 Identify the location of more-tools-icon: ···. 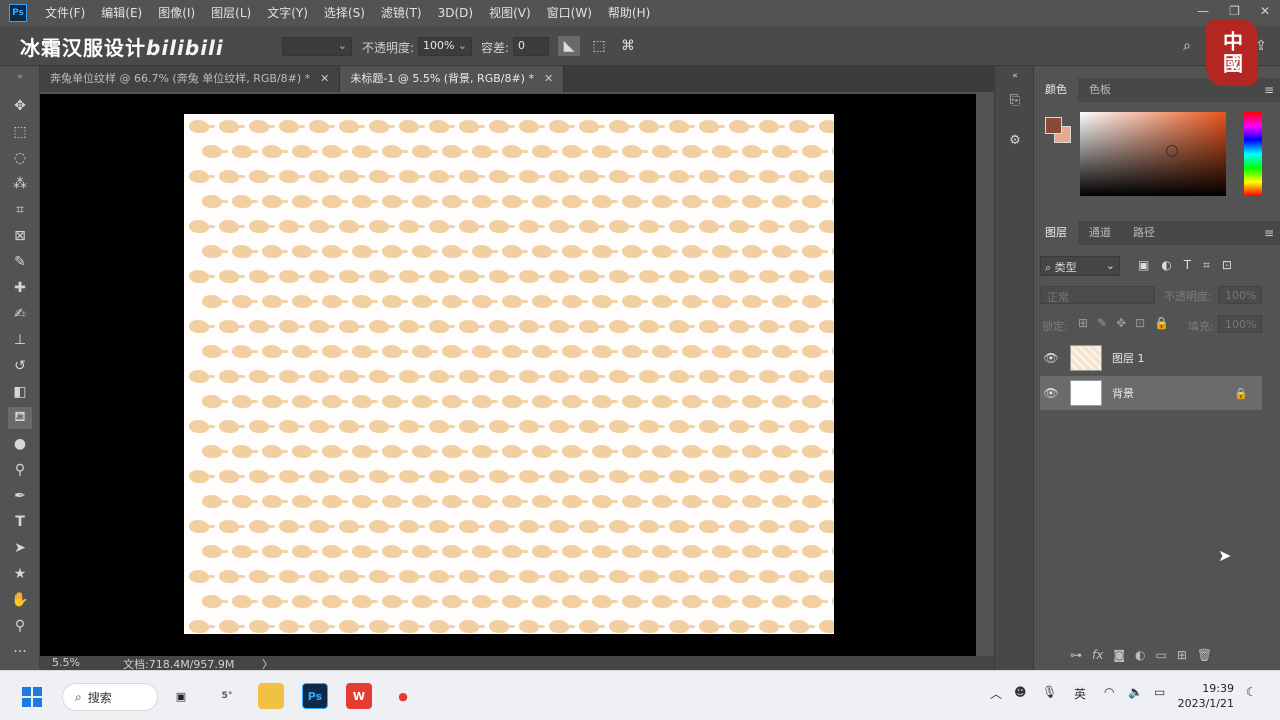
(20, 652).